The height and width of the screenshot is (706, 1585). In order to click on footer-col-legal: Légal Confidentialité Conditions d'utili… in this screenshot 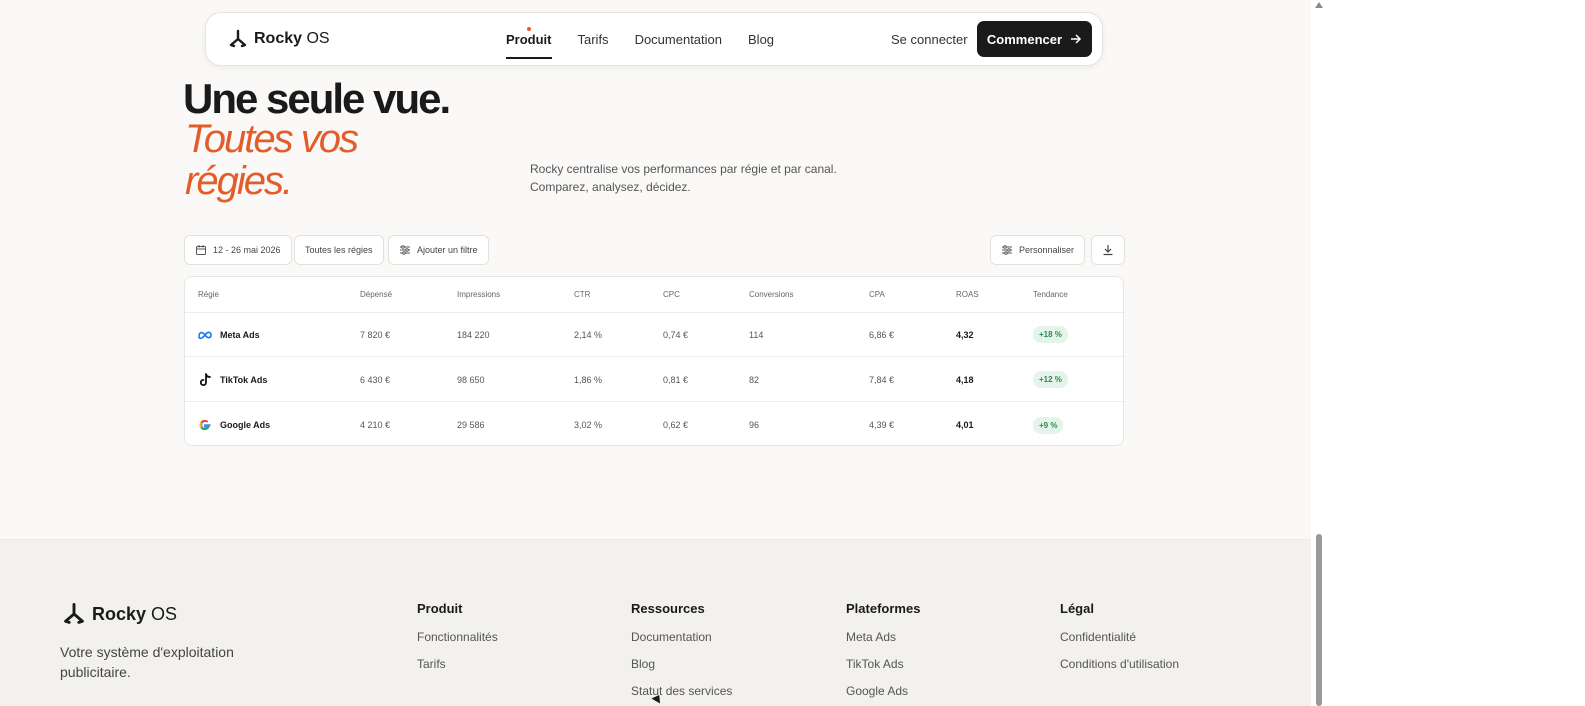, I will do `click(1119, 642)`.